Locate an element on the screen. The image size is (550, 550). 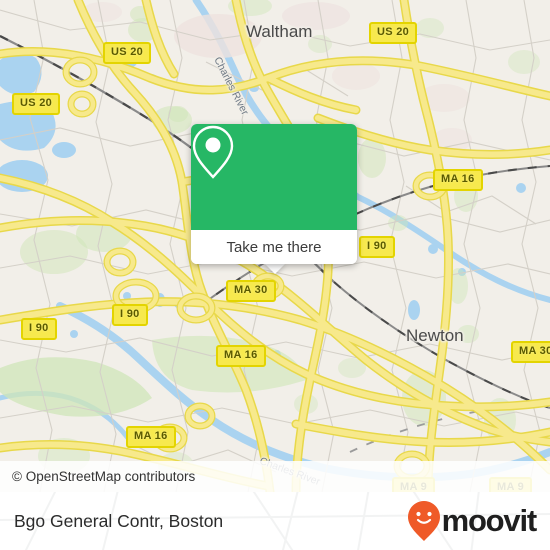
moovit-brand: moovit is located at coordinates (478, 521).